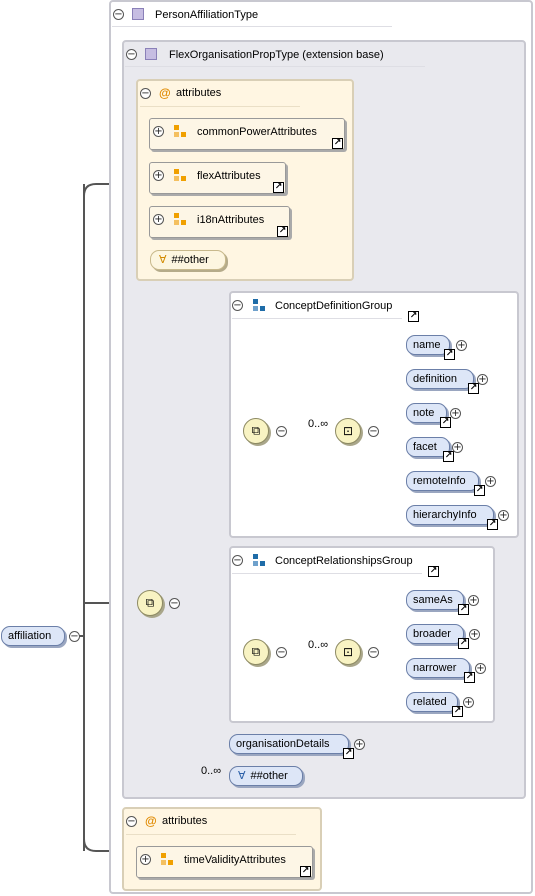  What do you see at coordinates (289, 744) in the screenshot?
I see `element-organisation-details: organisationDetails` at bounding box center [289, 744].